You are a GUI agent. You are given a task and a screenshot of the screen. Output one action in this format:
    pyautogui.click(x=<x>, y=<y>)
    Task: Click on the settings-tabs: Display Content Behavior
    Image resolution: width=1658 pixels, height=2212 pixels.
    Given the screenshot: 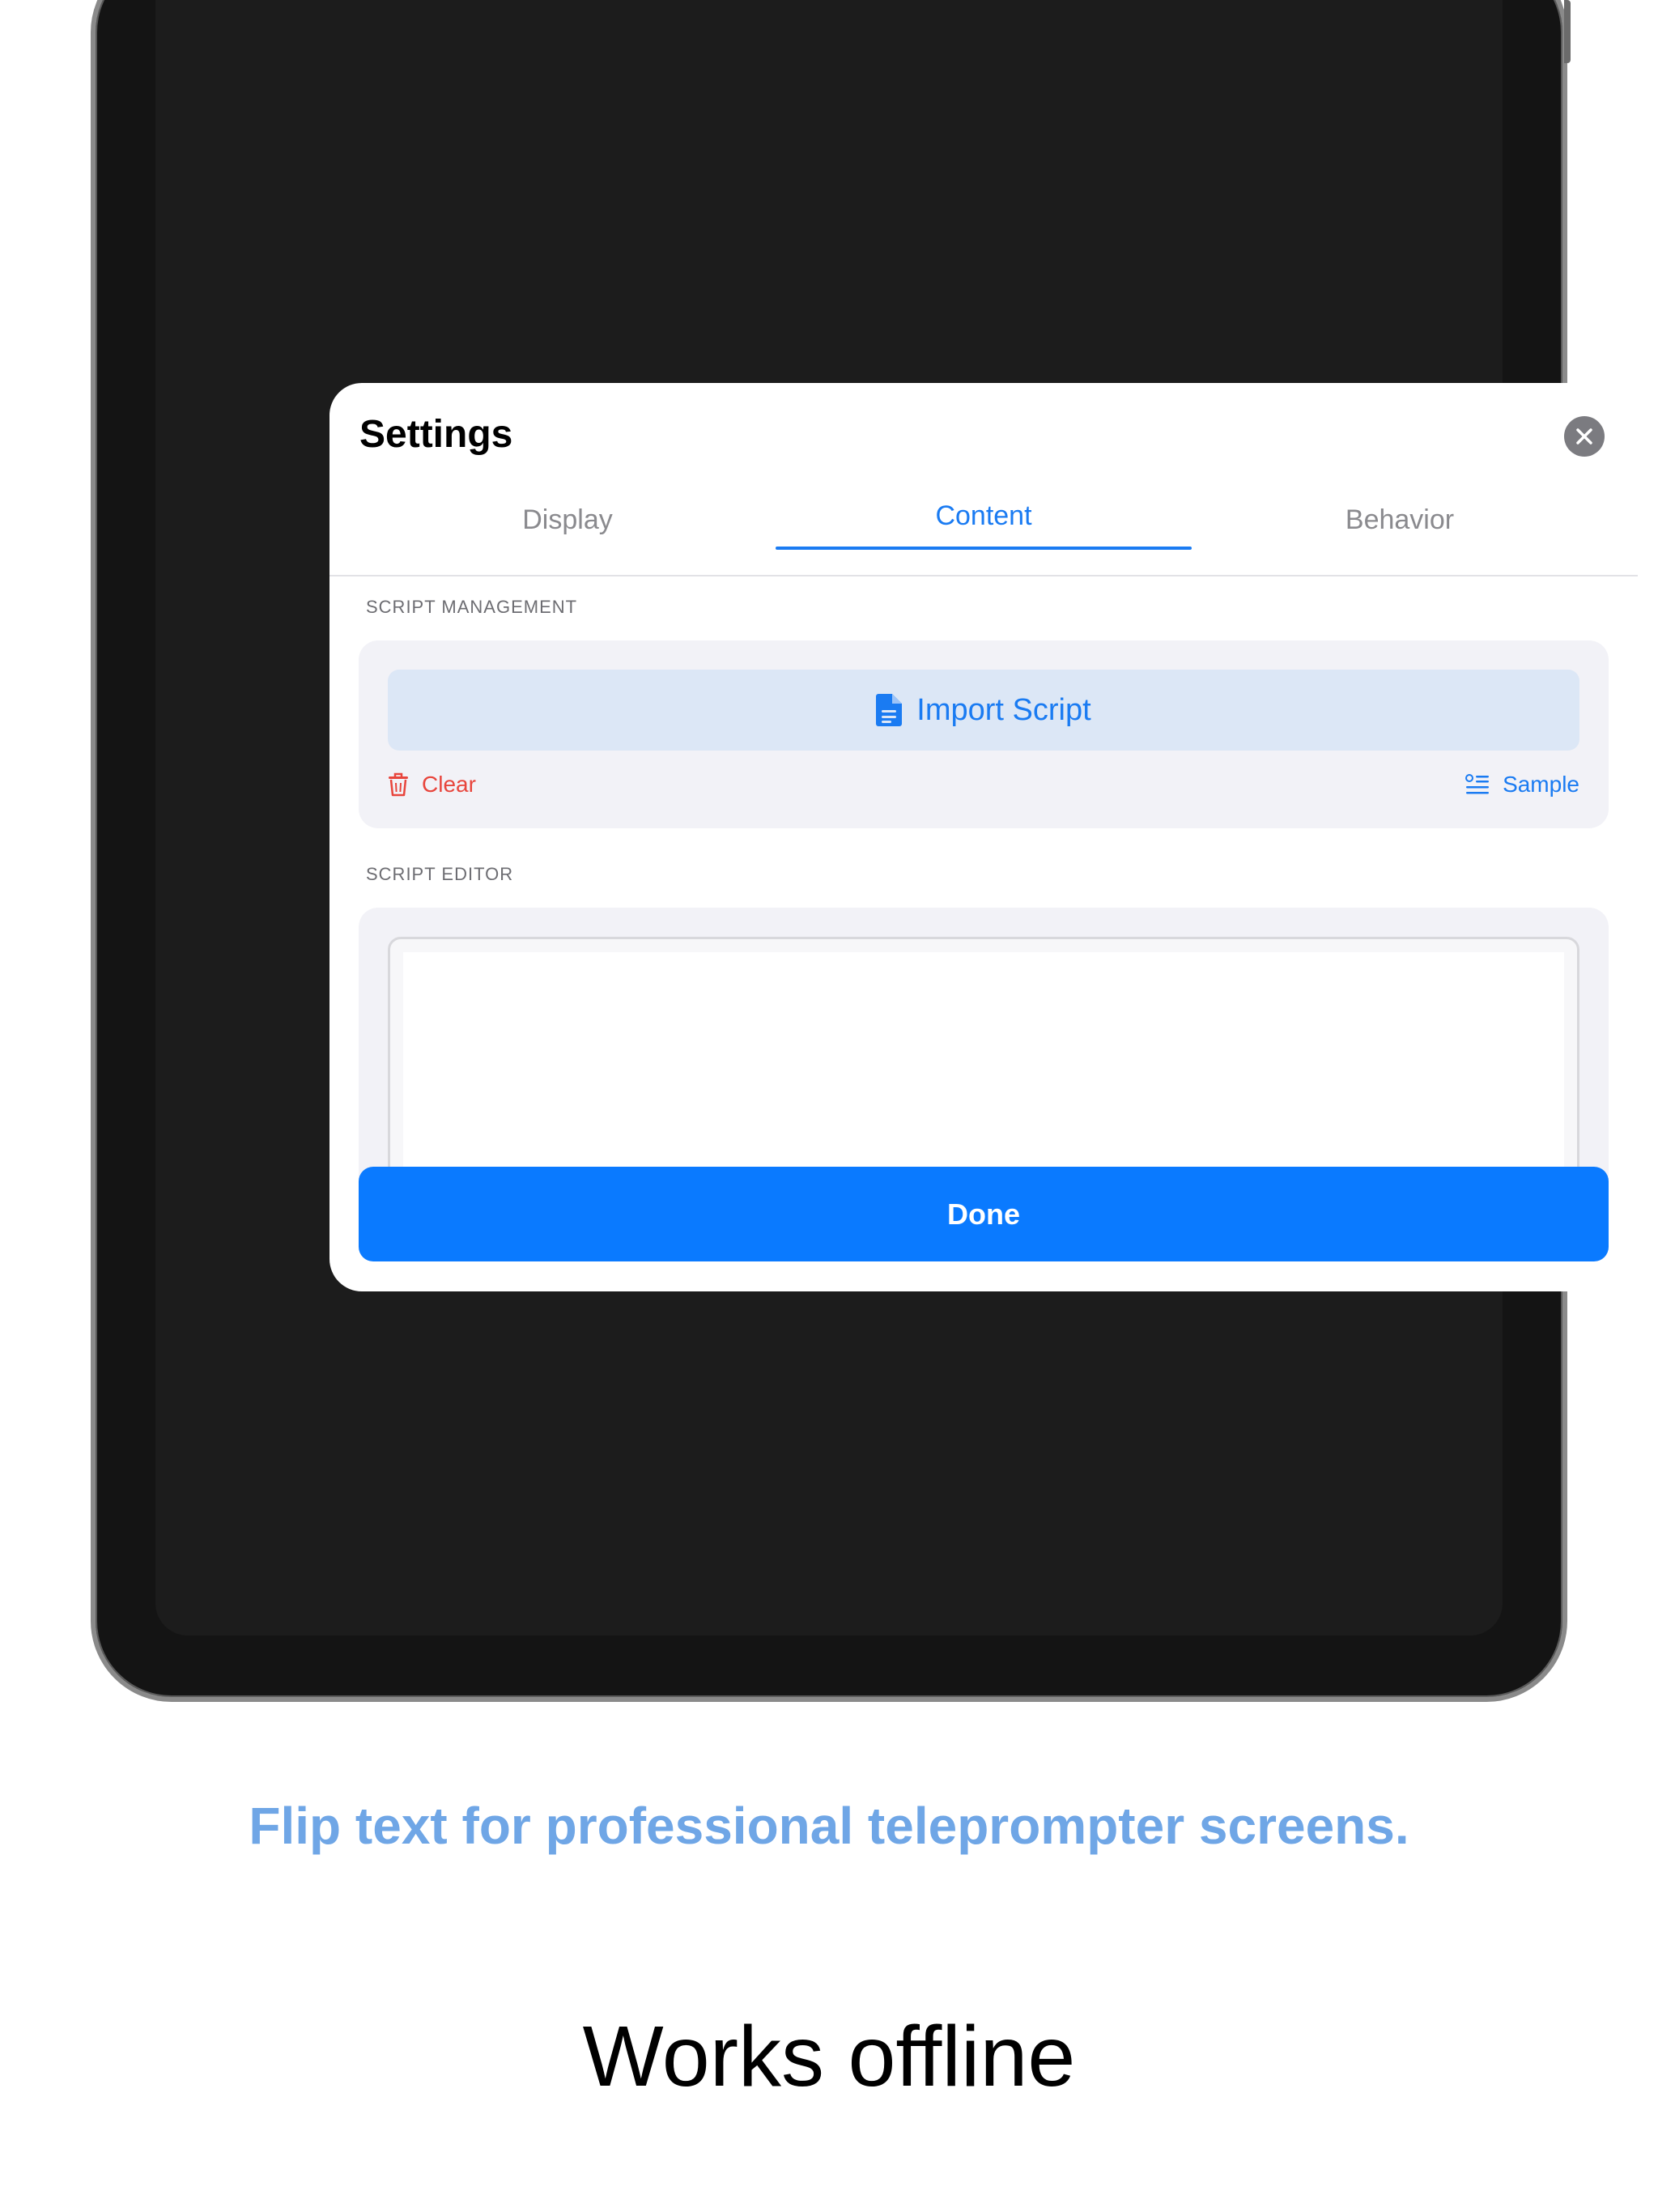 What is the action you would take?
    pyautogui.click(x=983, y=527)
    